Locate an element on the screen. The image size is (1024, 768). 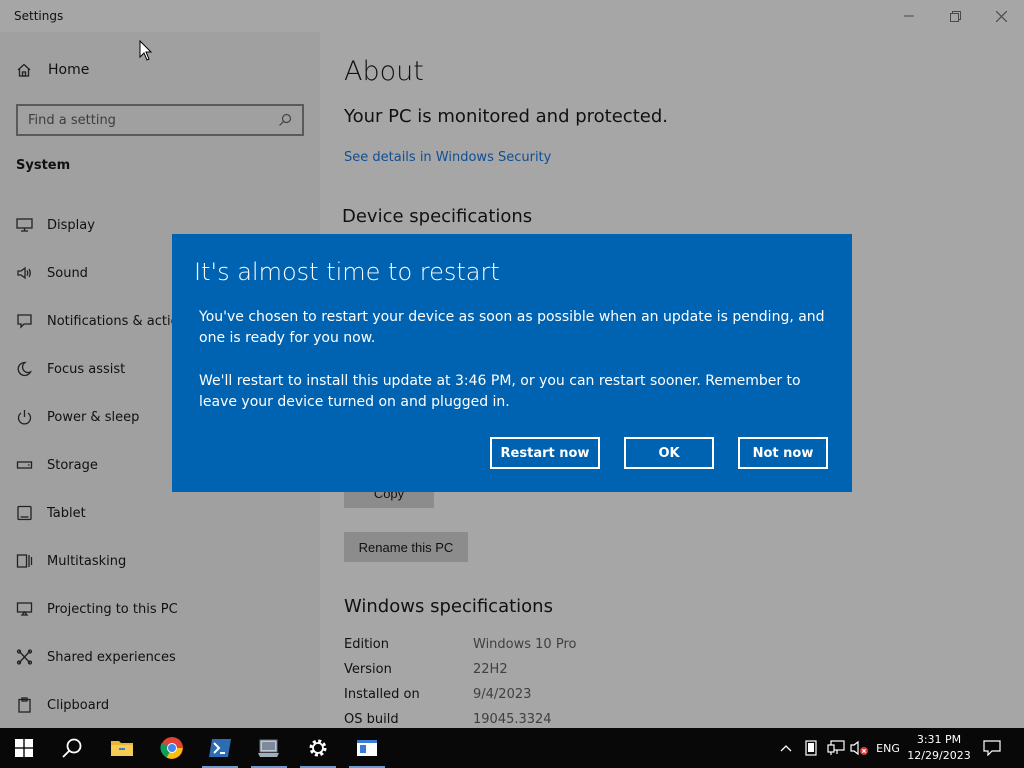
start-button is located at coordinates (24, 748).